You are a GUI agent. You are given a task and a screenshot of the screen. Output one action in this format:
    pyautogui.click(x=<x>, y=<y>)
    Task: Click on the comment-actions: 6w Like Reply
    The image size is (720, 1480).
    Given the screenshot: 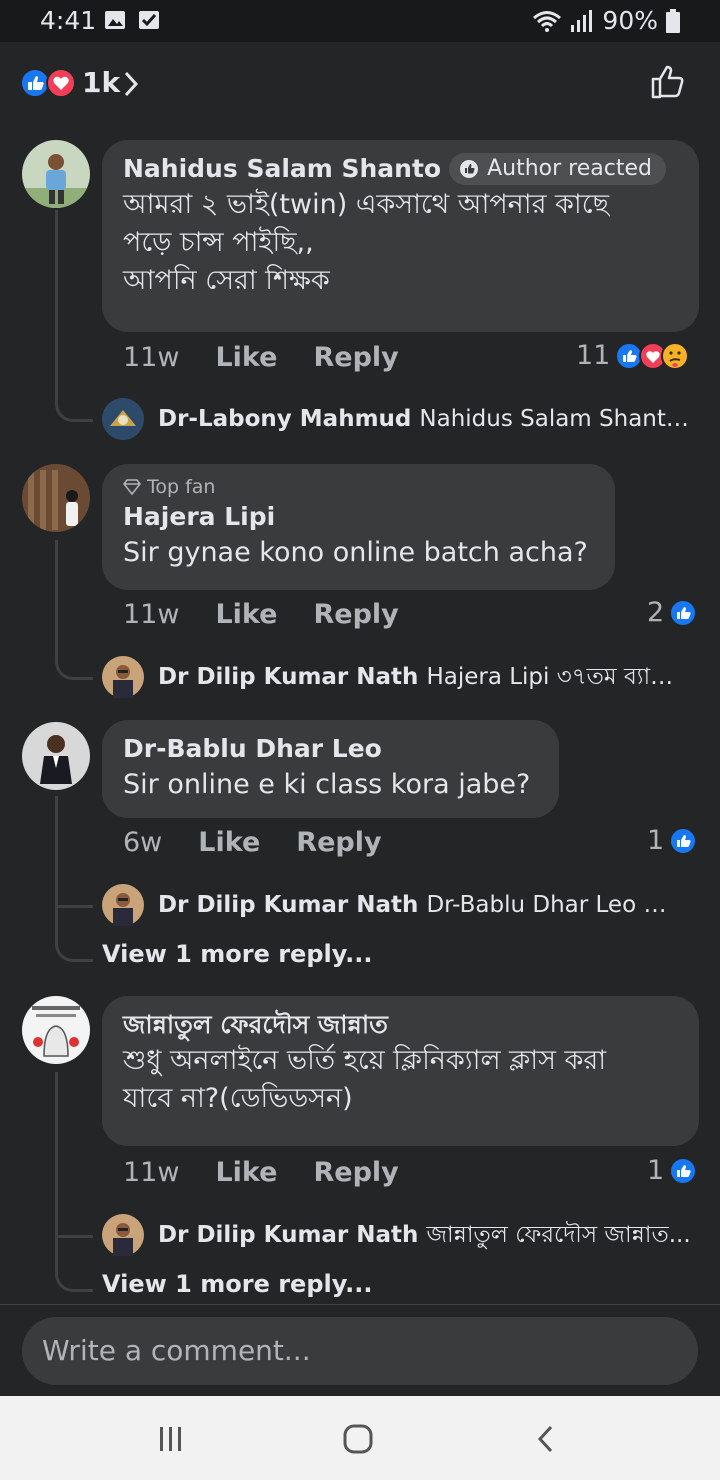 What is the action you would take?
    pyautogui.click(x=252, y=842)
    